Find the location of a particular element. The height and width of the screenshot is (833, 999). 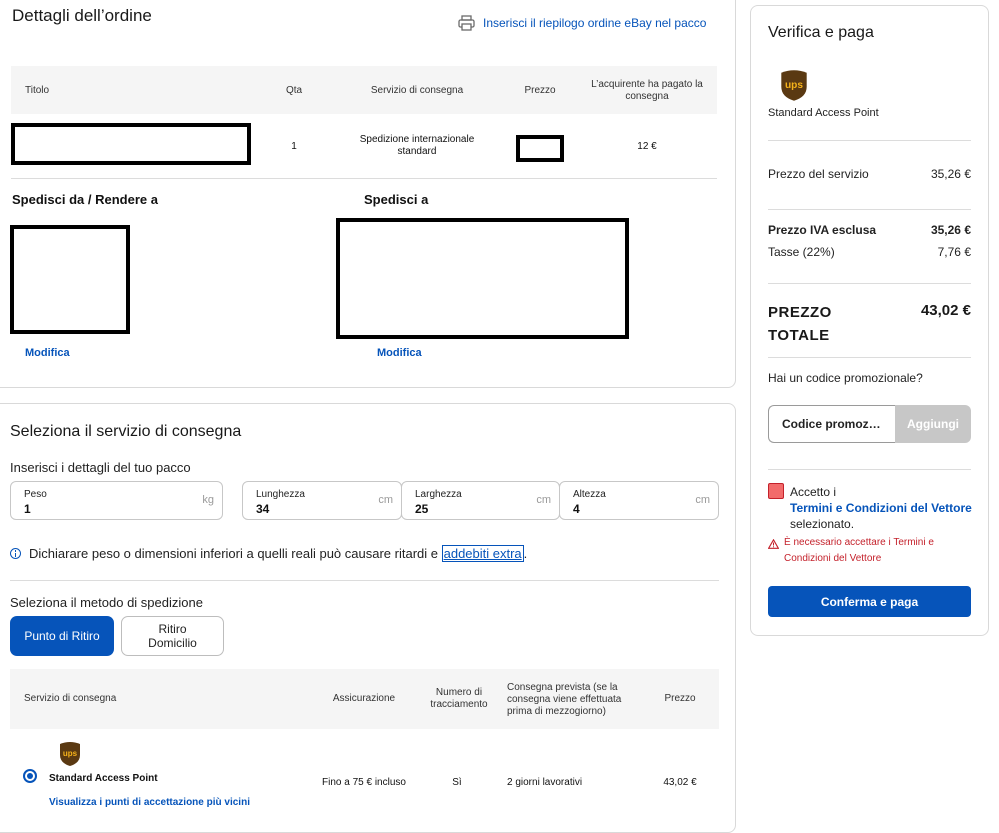

ex-vat-label: Prezzo IVA esclusa is located at coordinates (822, 230).